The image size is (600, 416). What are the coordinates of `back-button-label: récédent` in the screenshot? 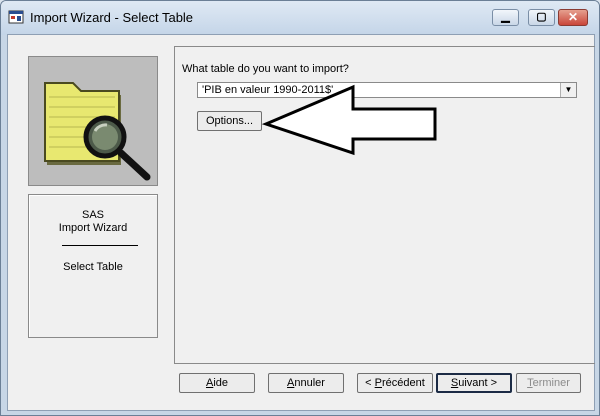 It's located at (403, 383).